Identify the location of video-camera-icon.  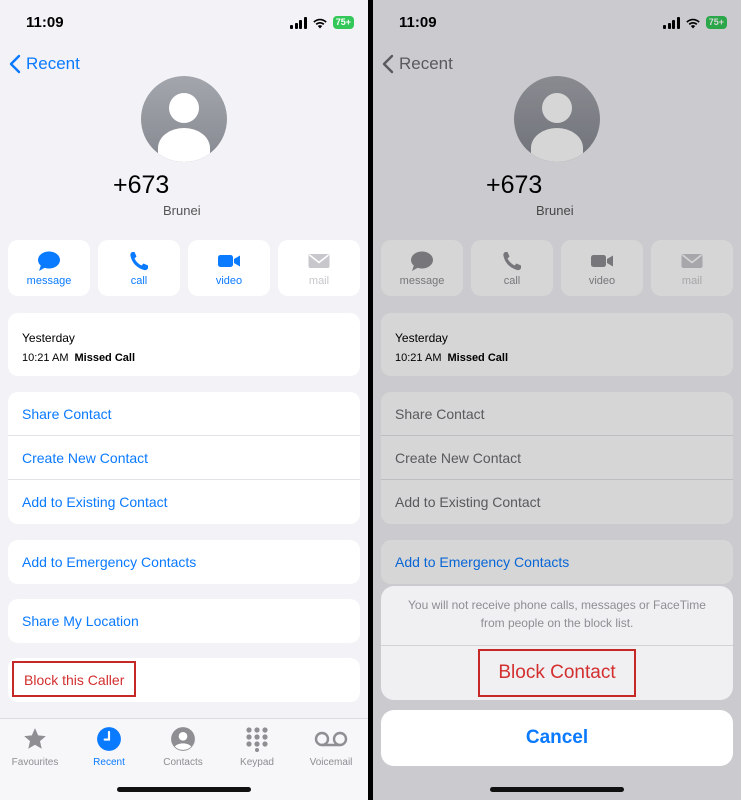
(229, 260).